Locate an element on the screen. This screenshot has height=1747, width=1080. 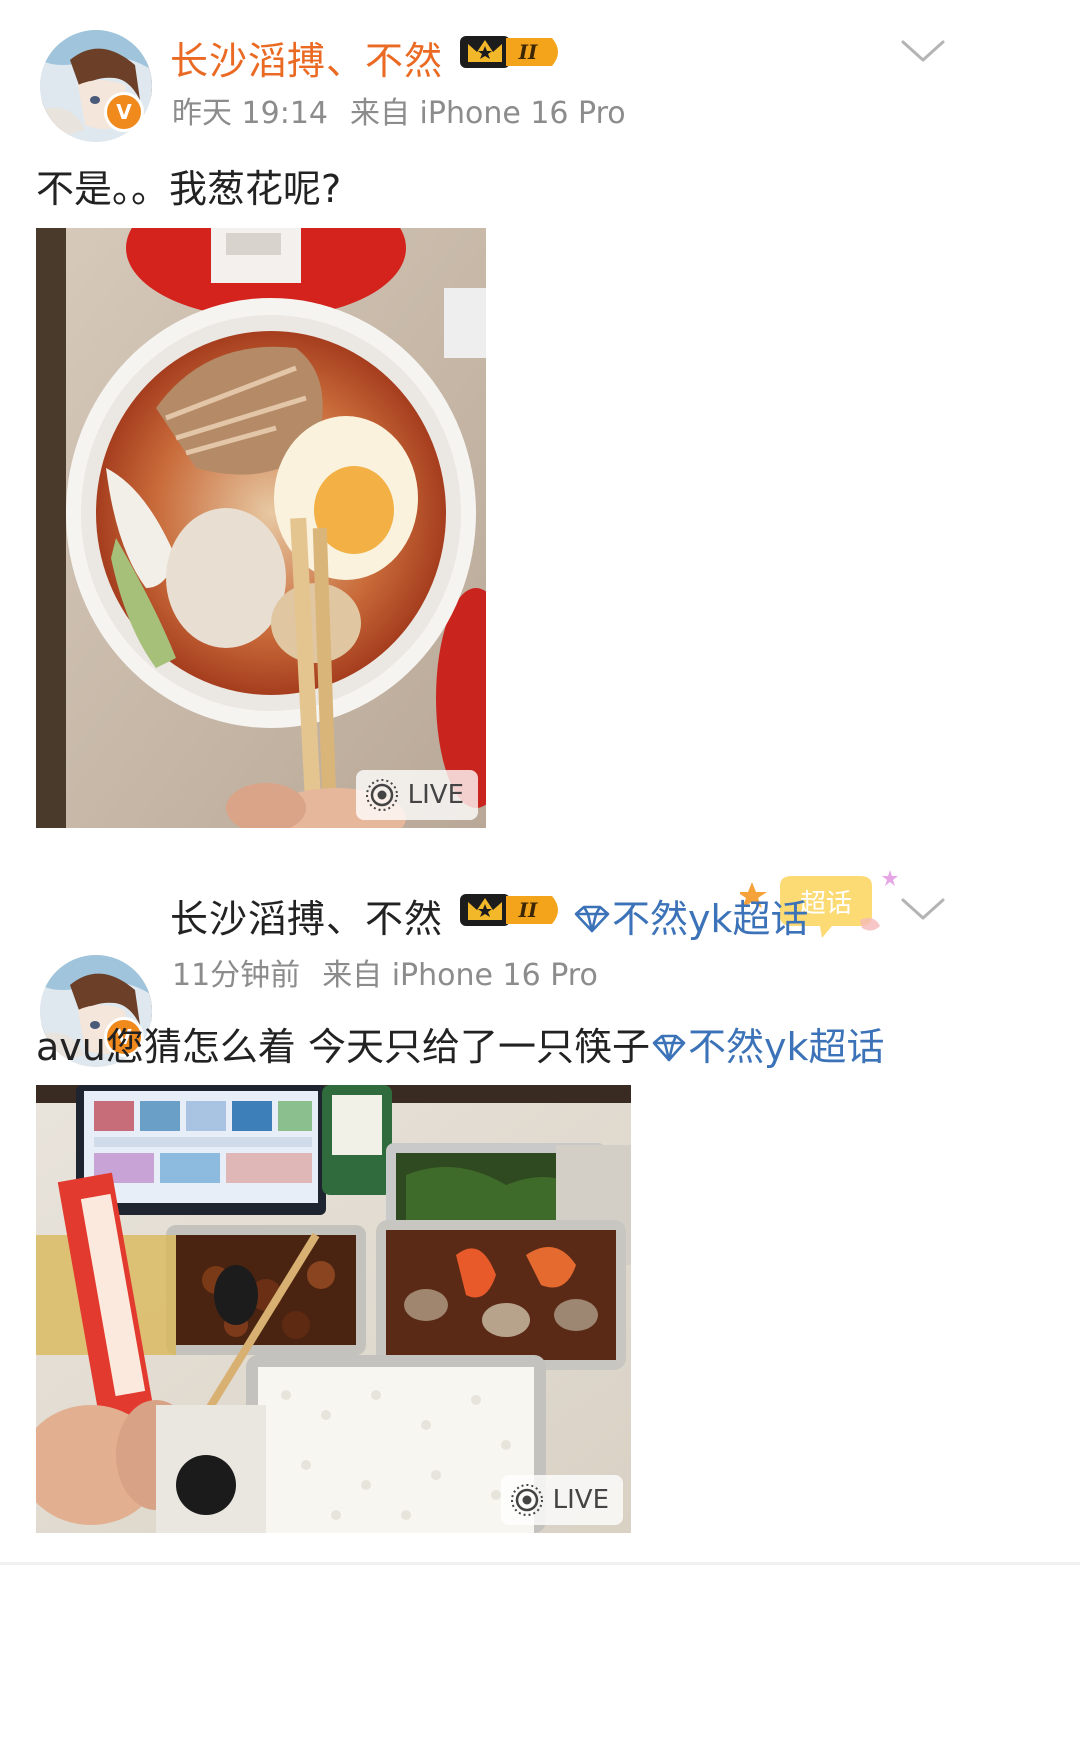
post-topic-link: 不然yk超话 is located at coordinates (767, 1047).